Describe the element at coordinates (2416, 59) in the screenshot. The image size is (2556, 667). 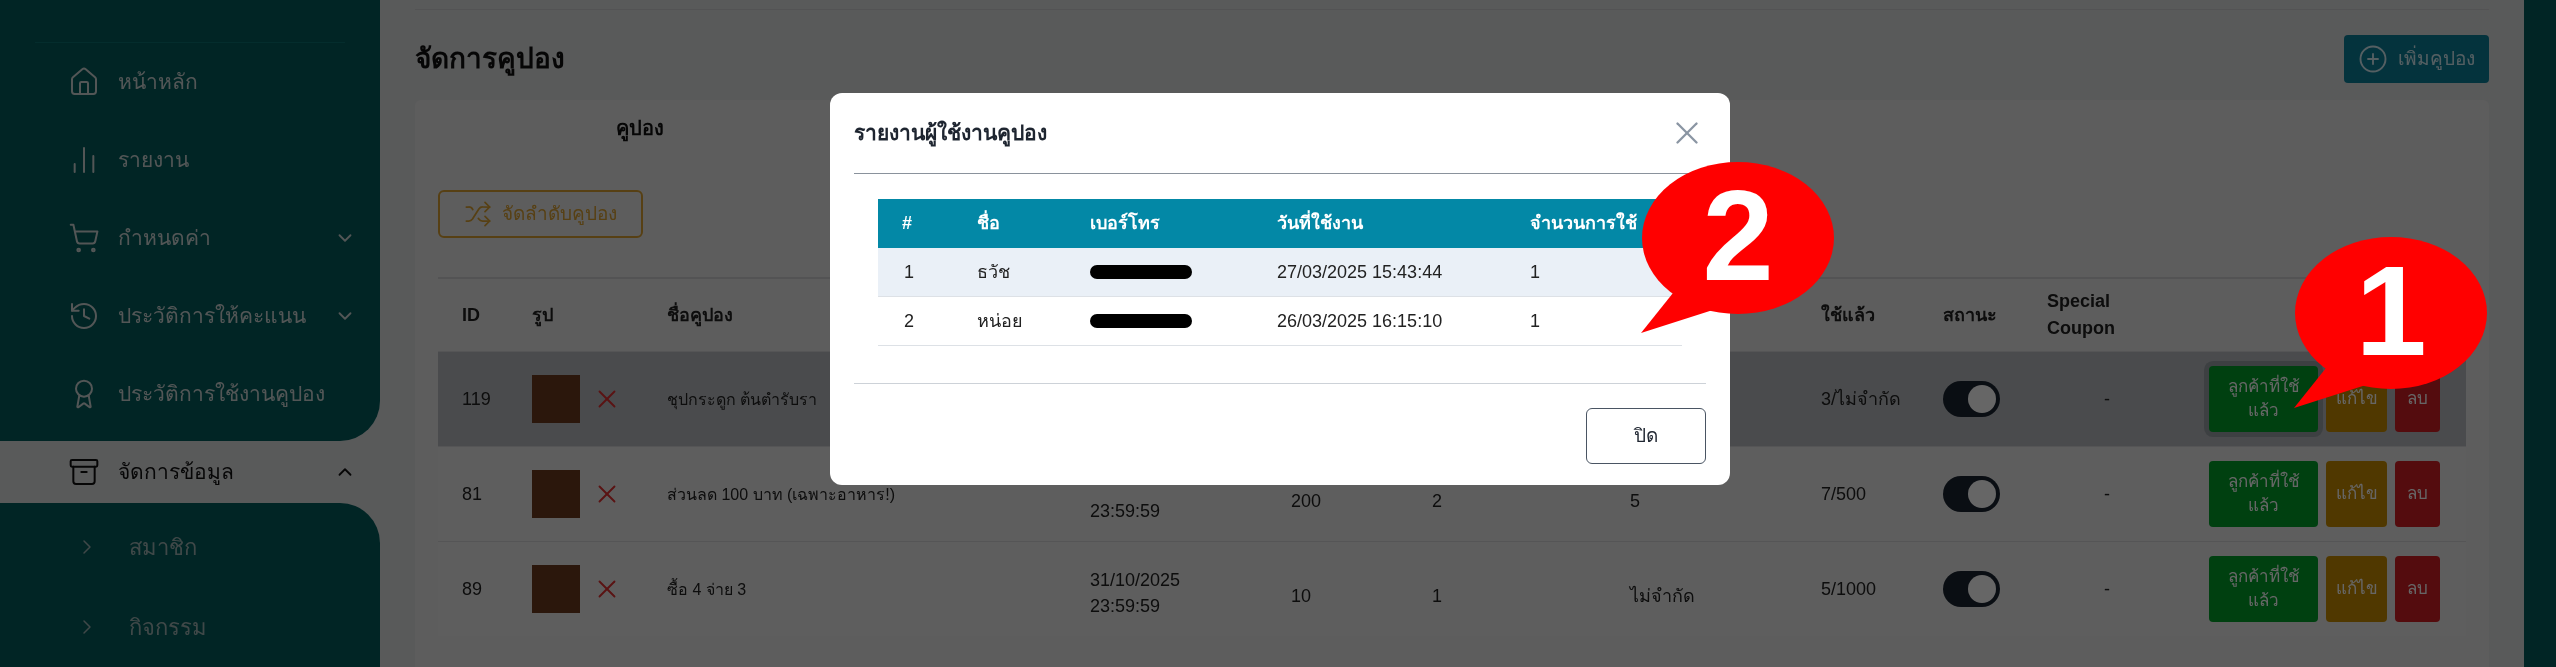
I see `add-coupon-button: เพิ่มคูปอง` at that location.